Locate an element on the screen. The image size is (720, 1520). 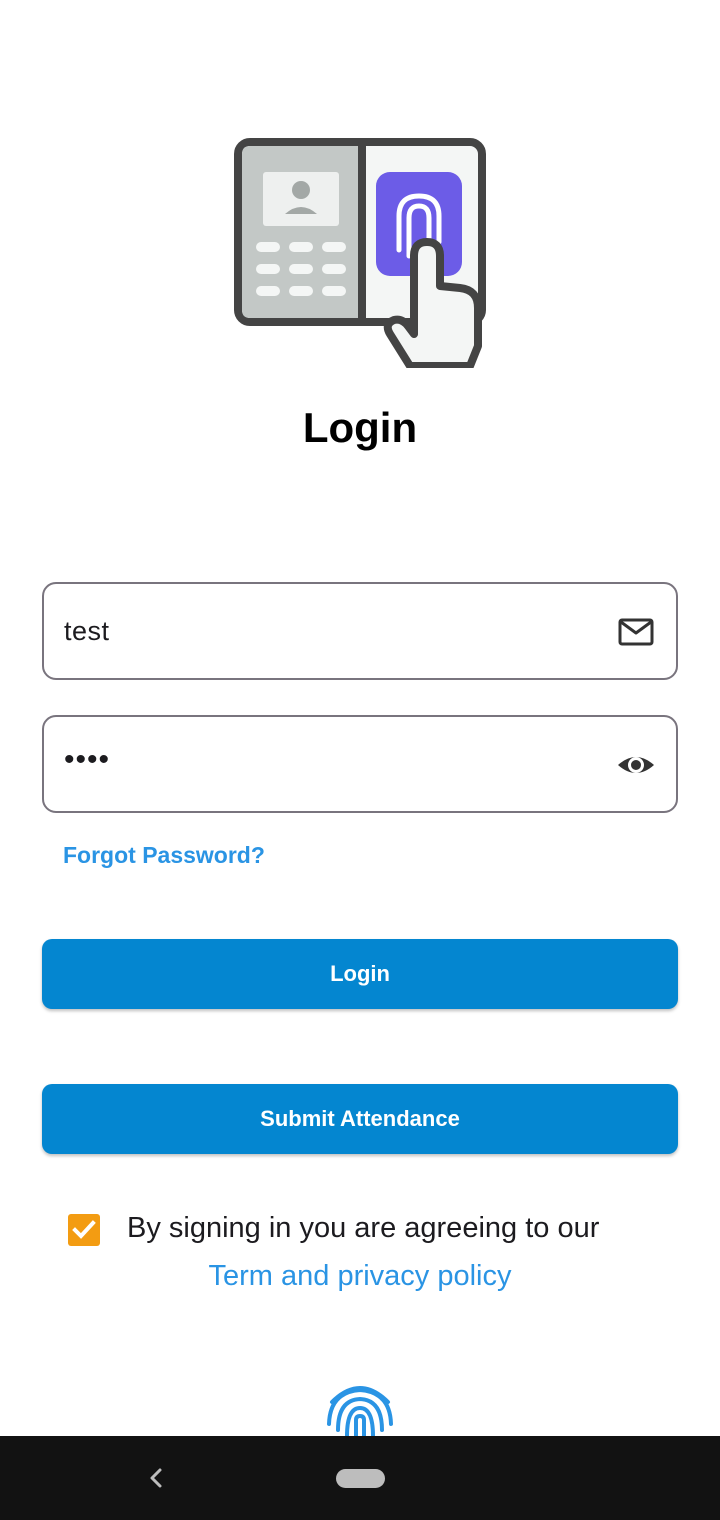
system-navigation-bar is located at coordinates (360, 1478).